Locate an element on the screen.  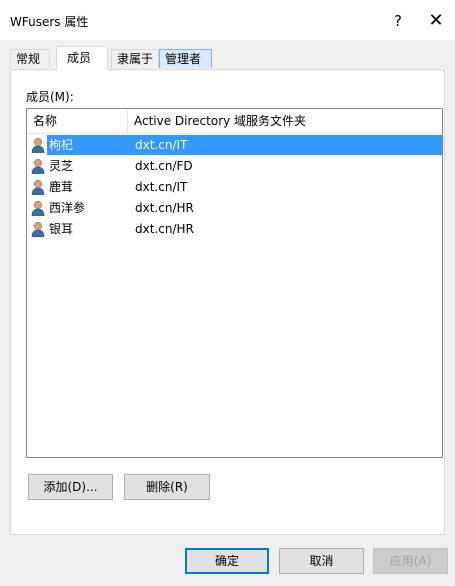
column-header-folder: Active Directory 域服务文件夹 is located at coordinates (278, 121).